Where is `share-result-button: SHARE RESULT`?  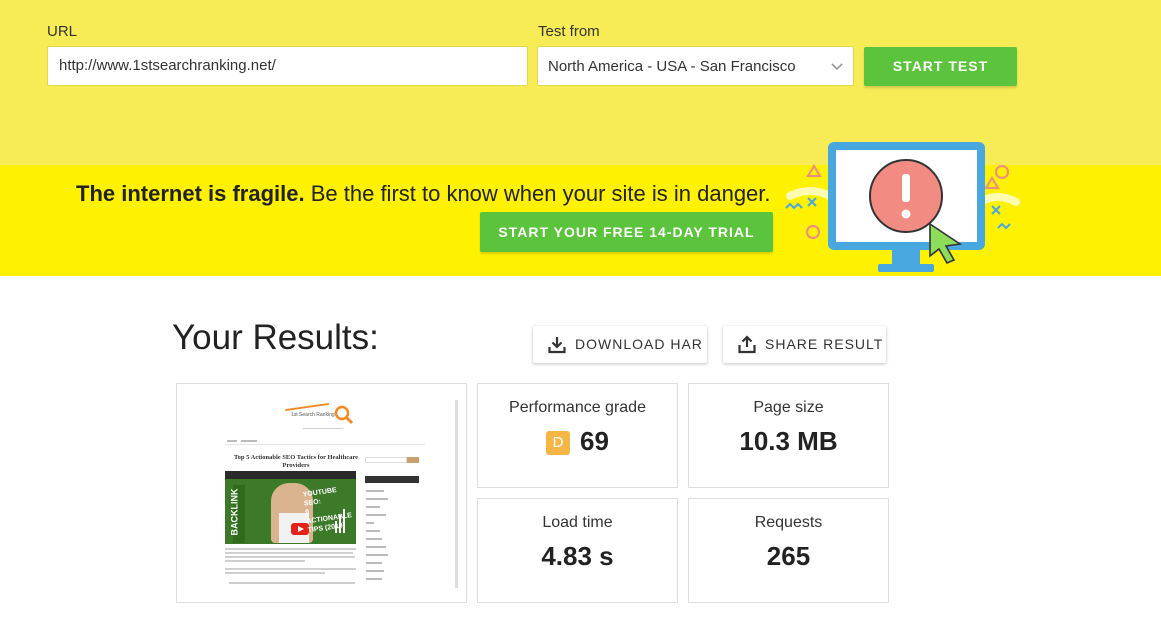
share-result-button: SHARE RESULT is located at coordinates (804, 344).